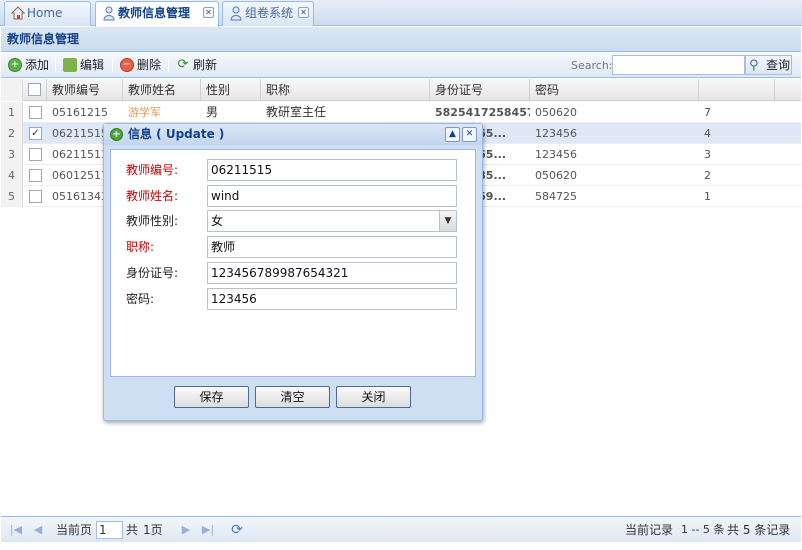 Image resolution: width=802 pixels, height=550 pixels. I want to click on teacher-name-field: wind, so click(332, 196).